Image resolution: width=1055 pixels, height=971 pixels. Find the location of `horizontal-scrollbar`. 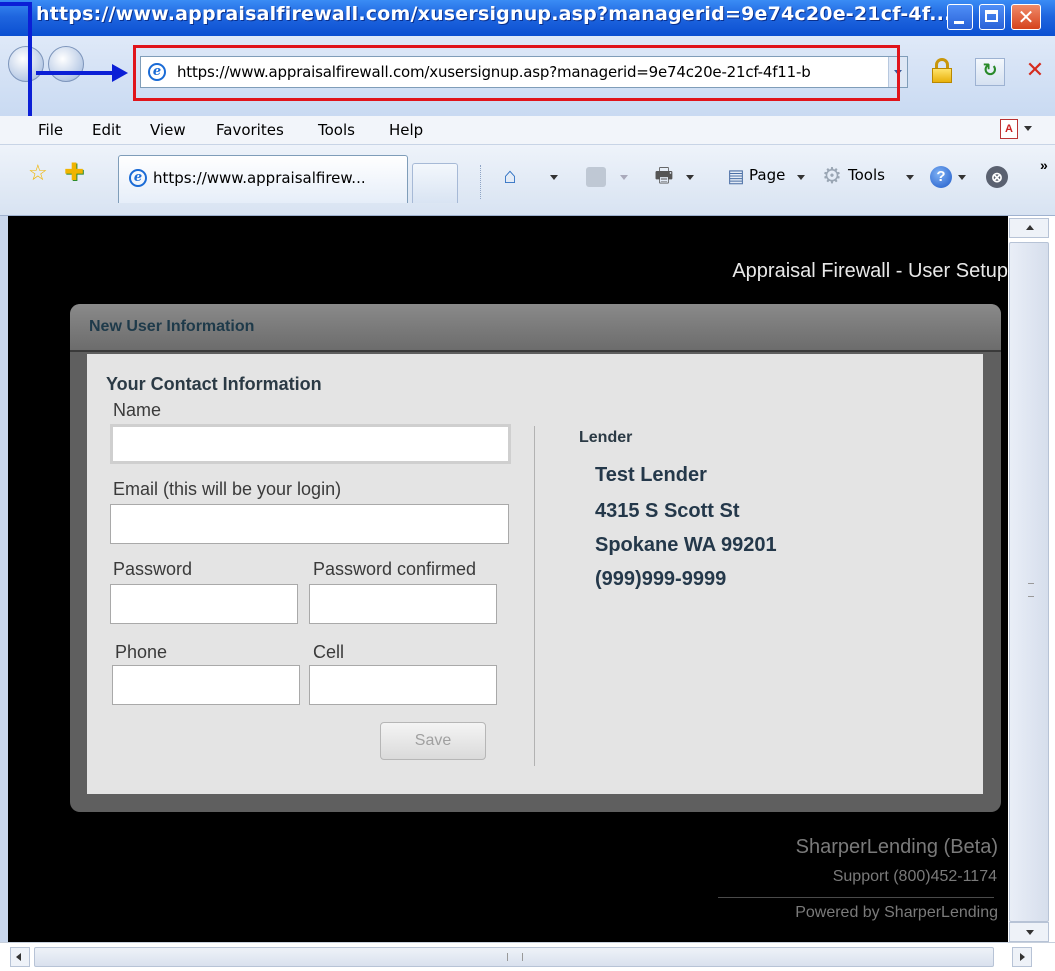

horizontal-scrollbar is located at coordinates (527, 956).